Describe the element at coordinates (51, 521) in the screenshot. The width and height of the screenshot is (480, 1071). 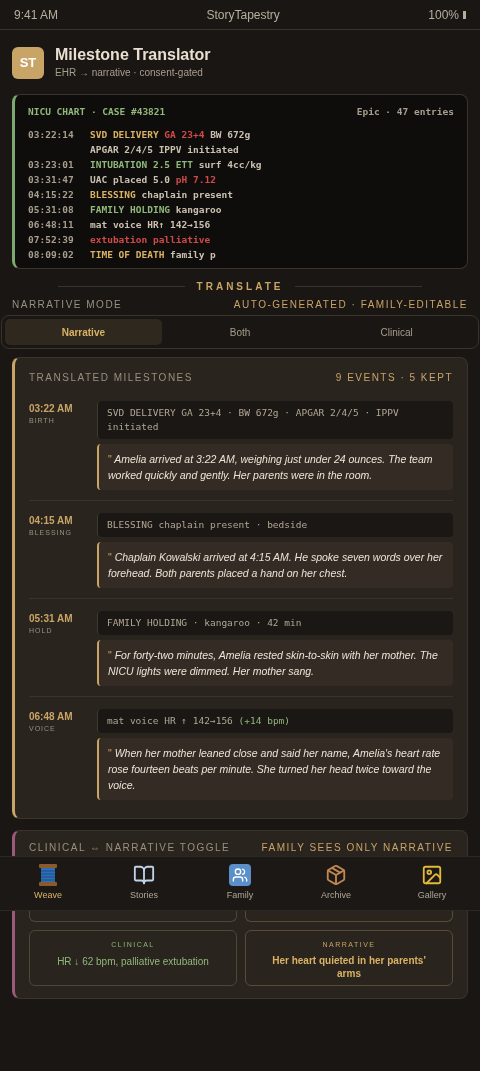
I see `milestone-time: 04:15 AM` at that location.